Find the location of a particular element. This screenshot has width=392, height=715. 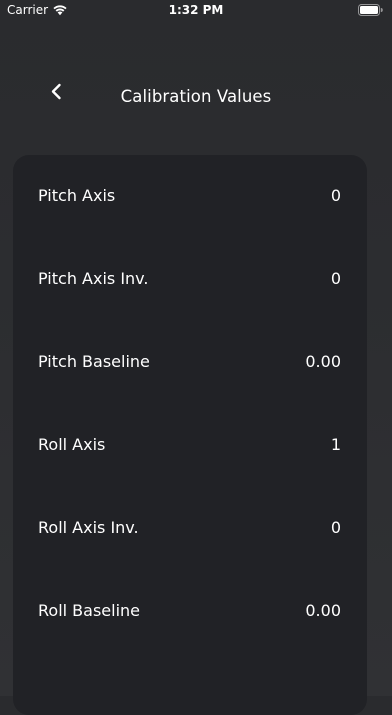

list-item-roll-axis-inv: Roll Axis Inv. 0 is located at coordinates (190, 528).